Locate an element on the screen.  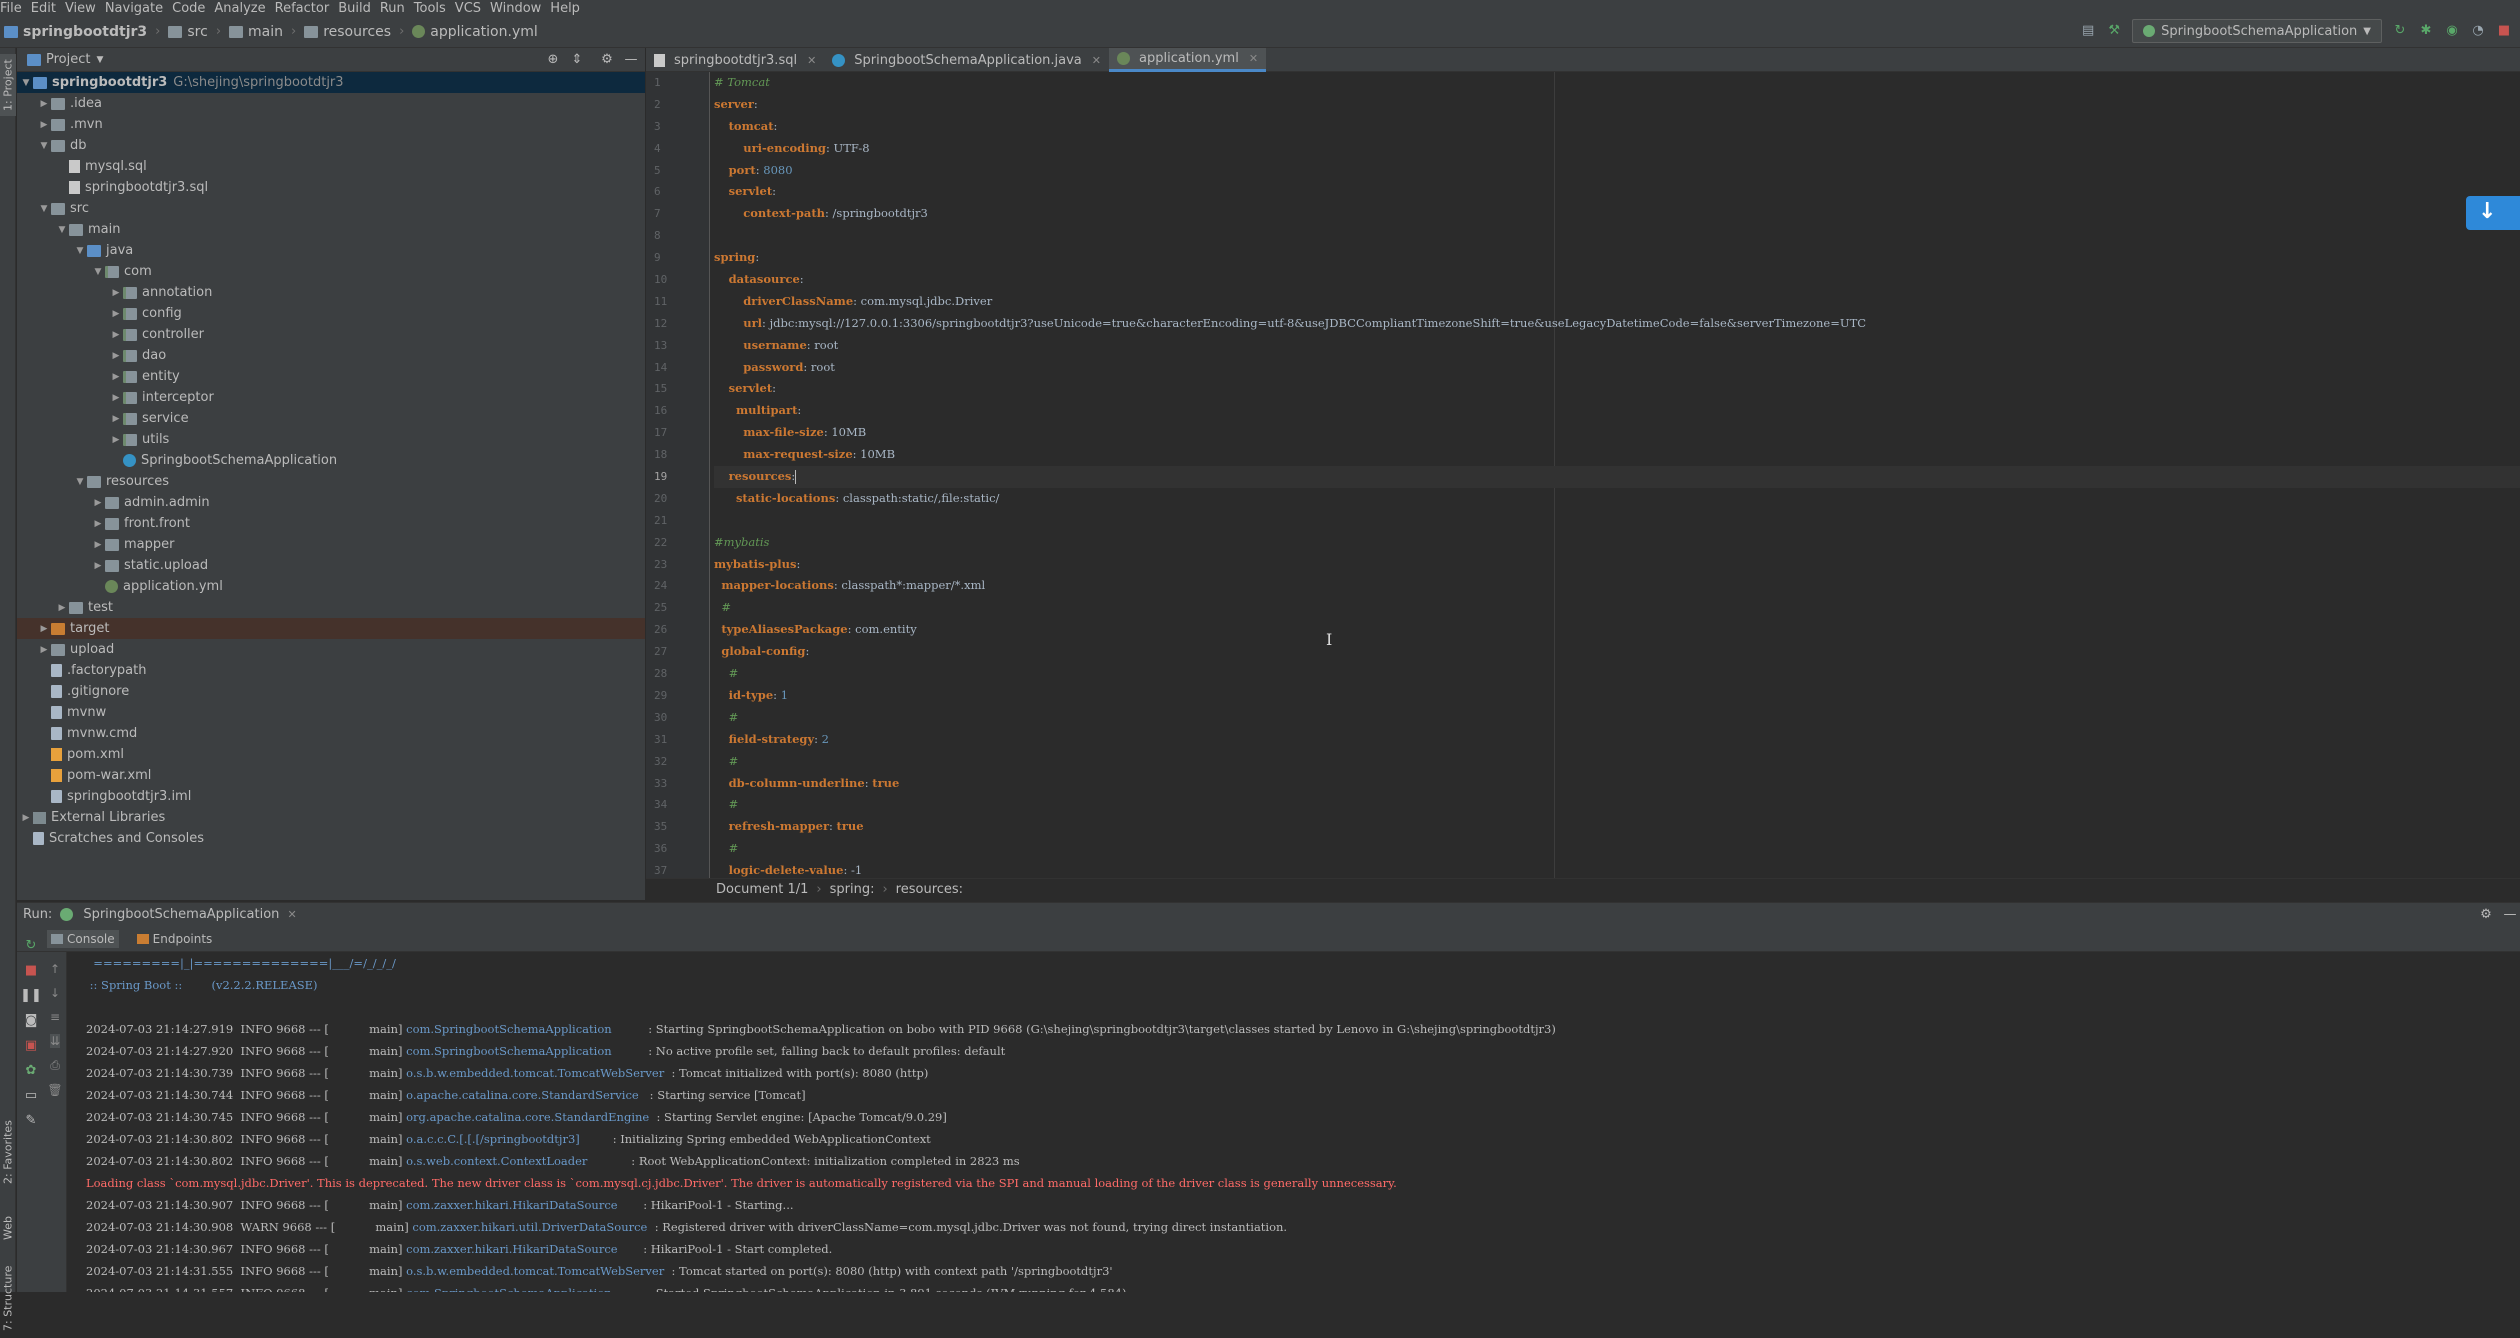
code-line: context-path: /springbootdtjr3 is located at coordinates (1617, 214).